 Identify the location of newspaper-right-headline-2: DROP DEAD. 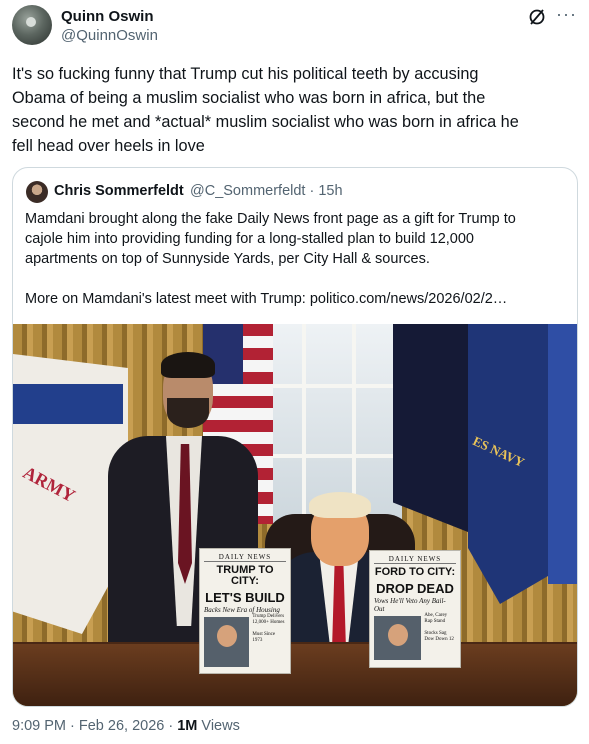
(415, 588).